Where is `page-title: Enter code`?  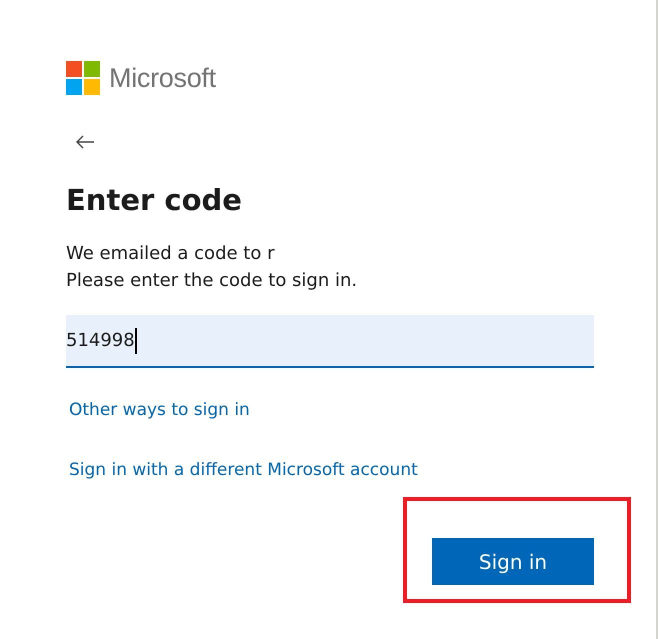 page-title: Enter code is located at coordinates (154, 200).